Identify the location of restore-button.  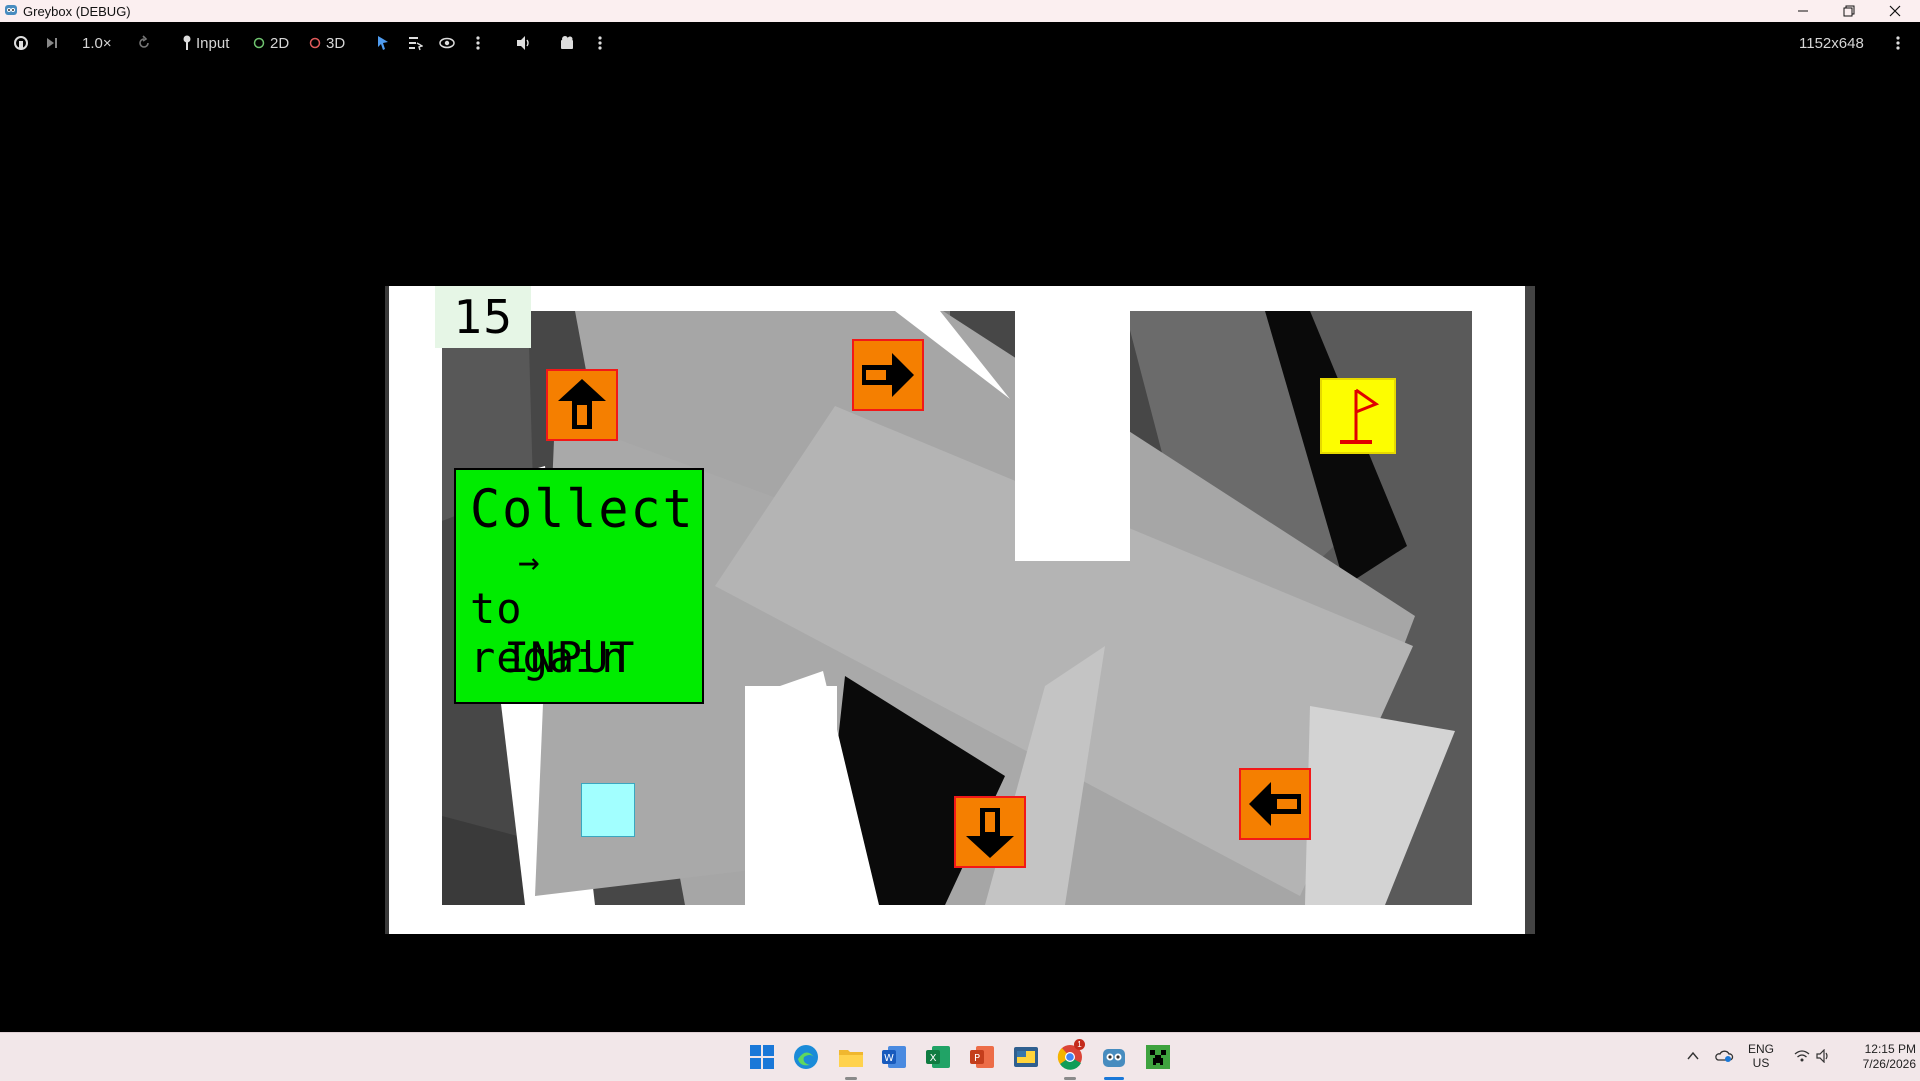
(1849, 11).